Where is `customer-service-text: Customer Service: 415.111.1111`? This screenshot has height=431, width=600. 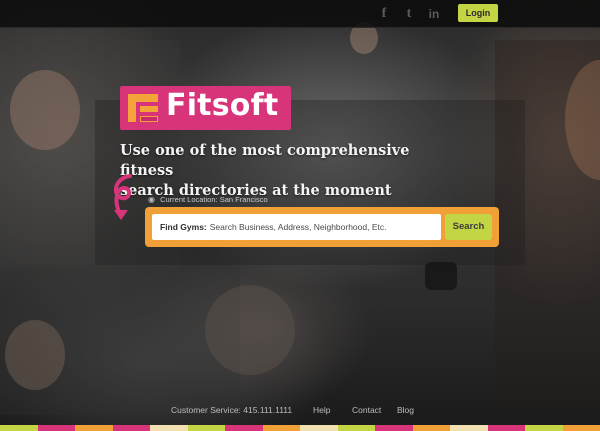 customer-service-text: Customer Service: 415.111.1111 is located at coordinates (232, 410).